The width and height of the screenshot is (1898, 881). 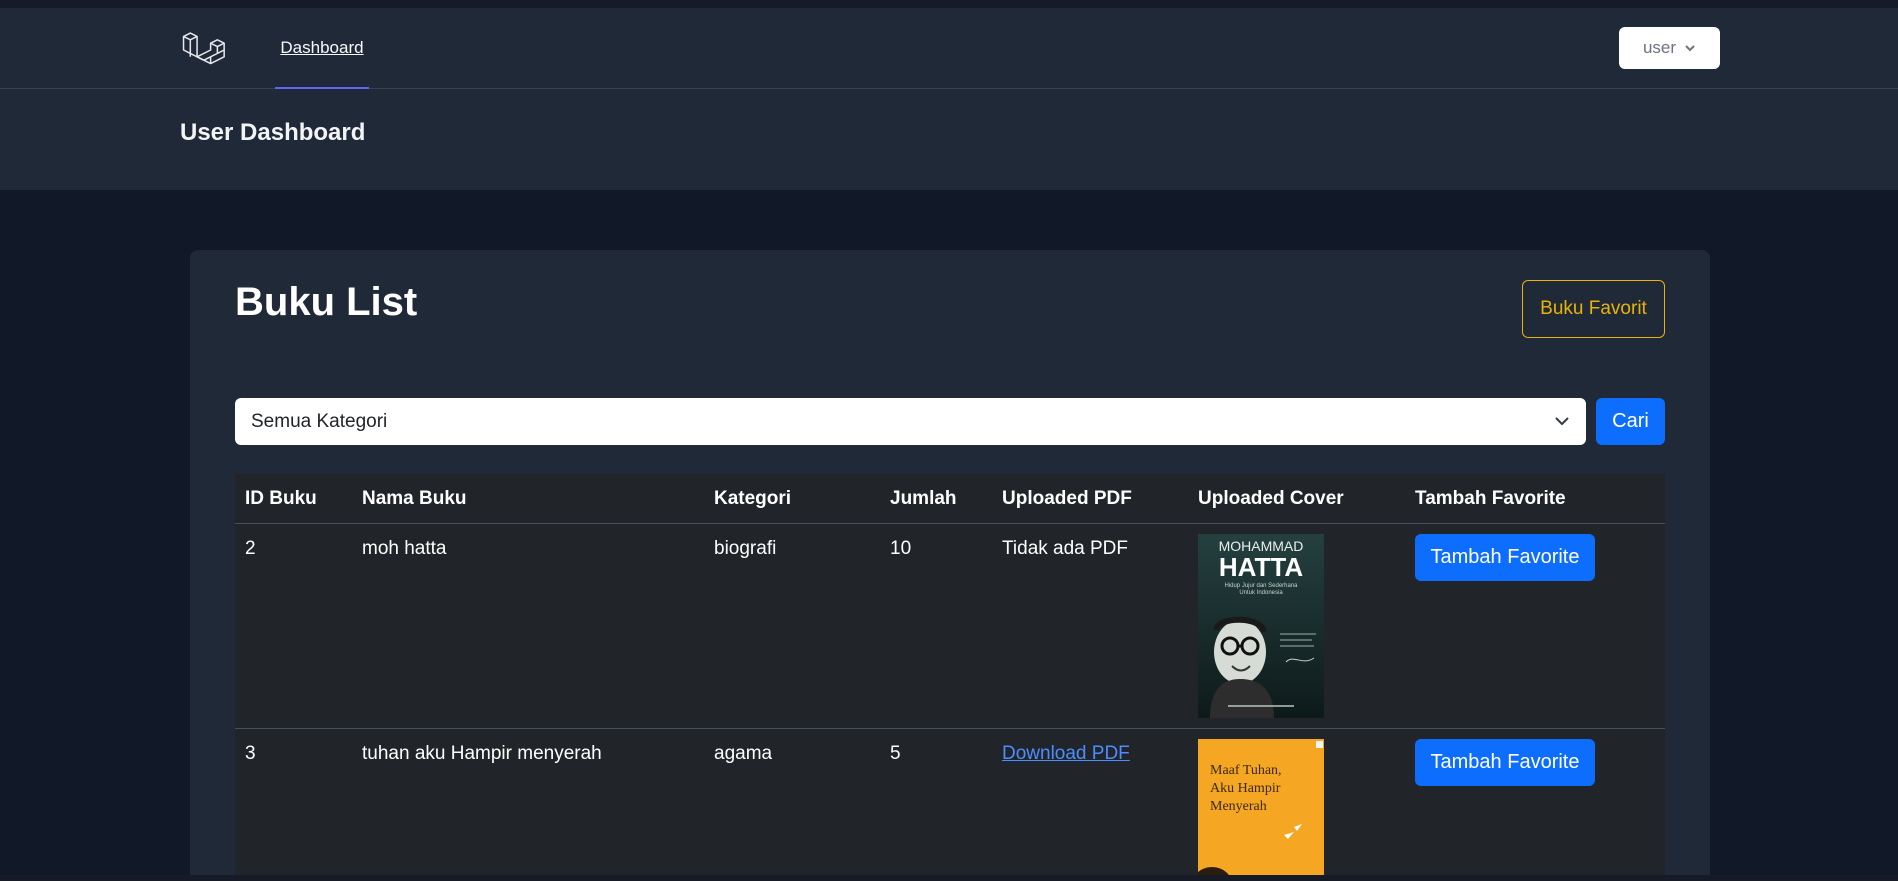 What do you see at coordinates (1261, 567) in the screenshot?
I see `cover-title-line2: HATTA` at bounding box center [1261, 567].